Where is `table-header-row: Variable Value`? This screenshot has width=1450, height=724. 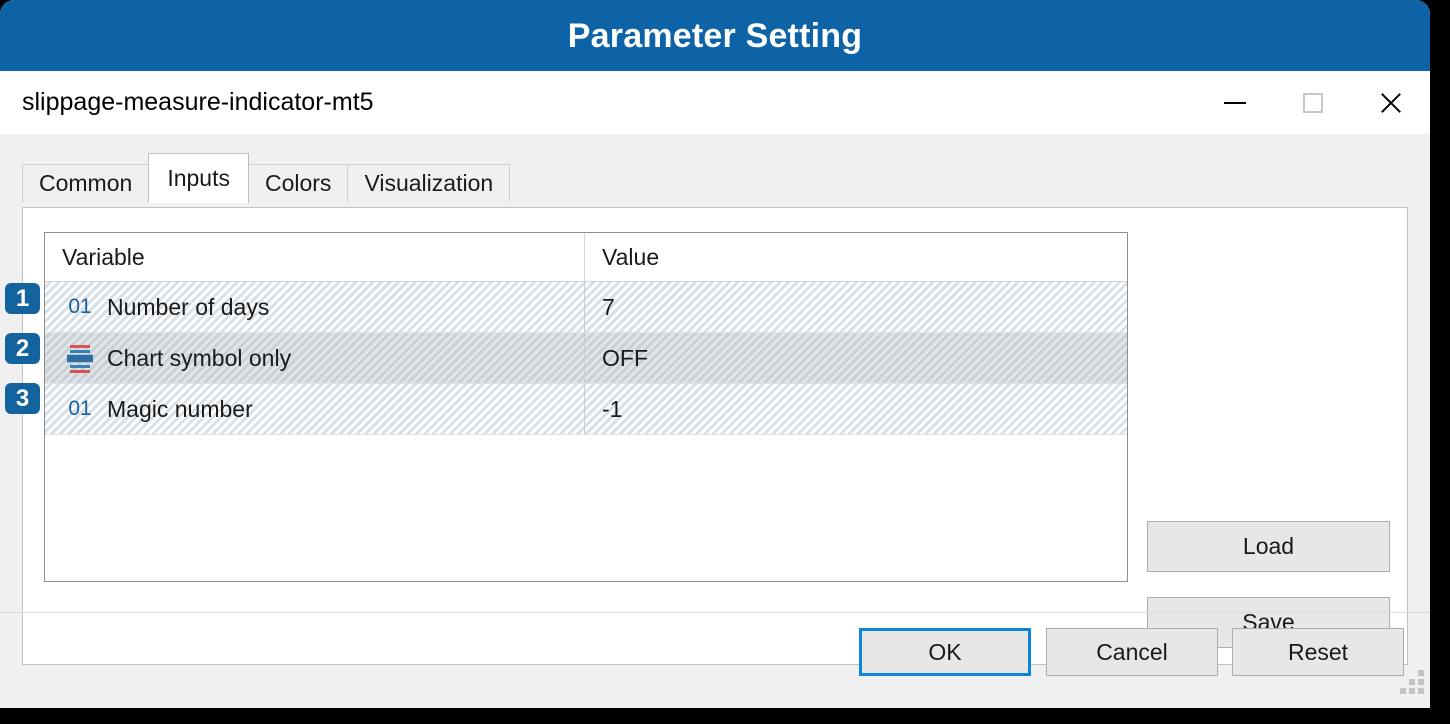
table-header-row: Variable Value is located at coordinates (586, 257).